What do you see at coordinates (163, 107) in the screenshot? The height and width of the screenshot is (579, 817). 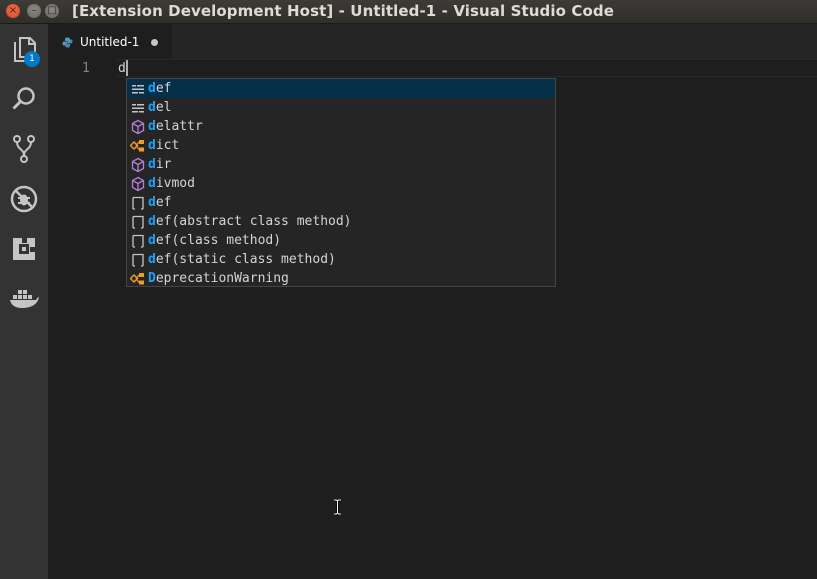 I see `suggest-item-rest: el` at bounding box center [163, 107].